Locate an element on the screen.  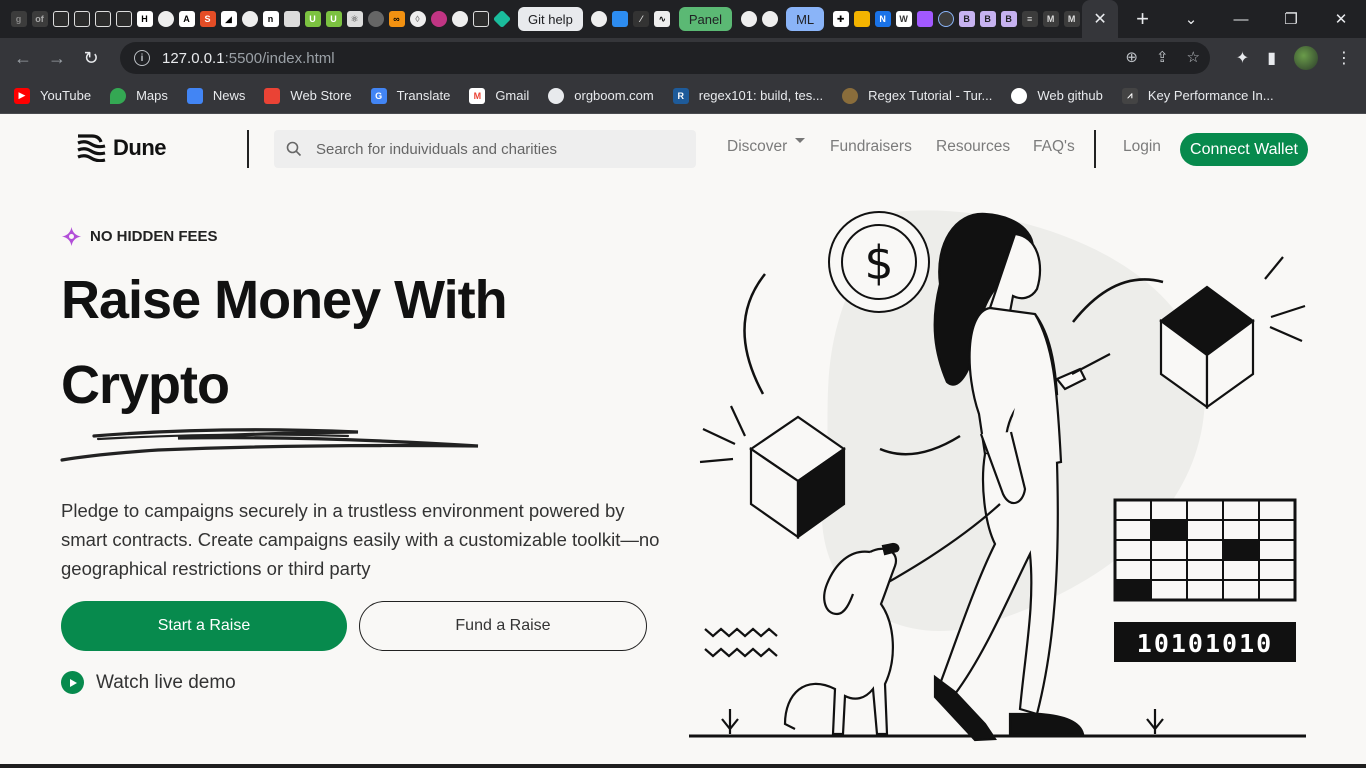
tab-favicon: A is located at coordinates (186, 19).